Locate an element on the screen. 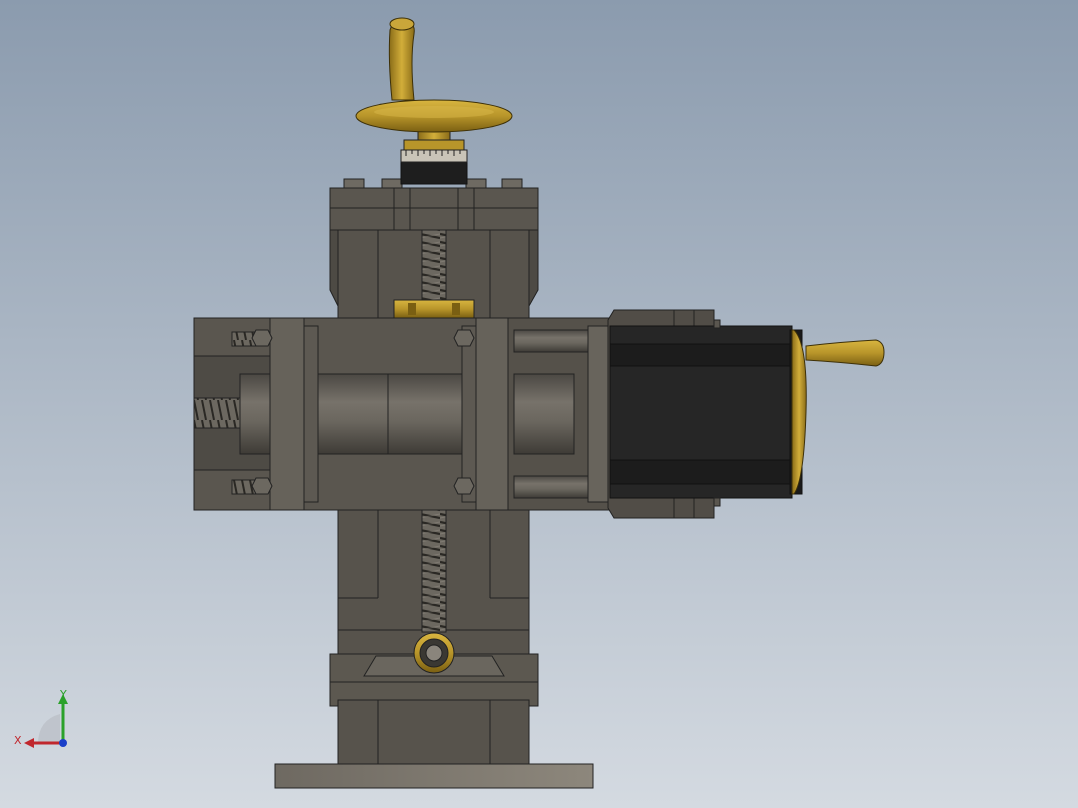 This screenshot has width=1078, height=808. spindle-center is located at coordinates (393, 414).